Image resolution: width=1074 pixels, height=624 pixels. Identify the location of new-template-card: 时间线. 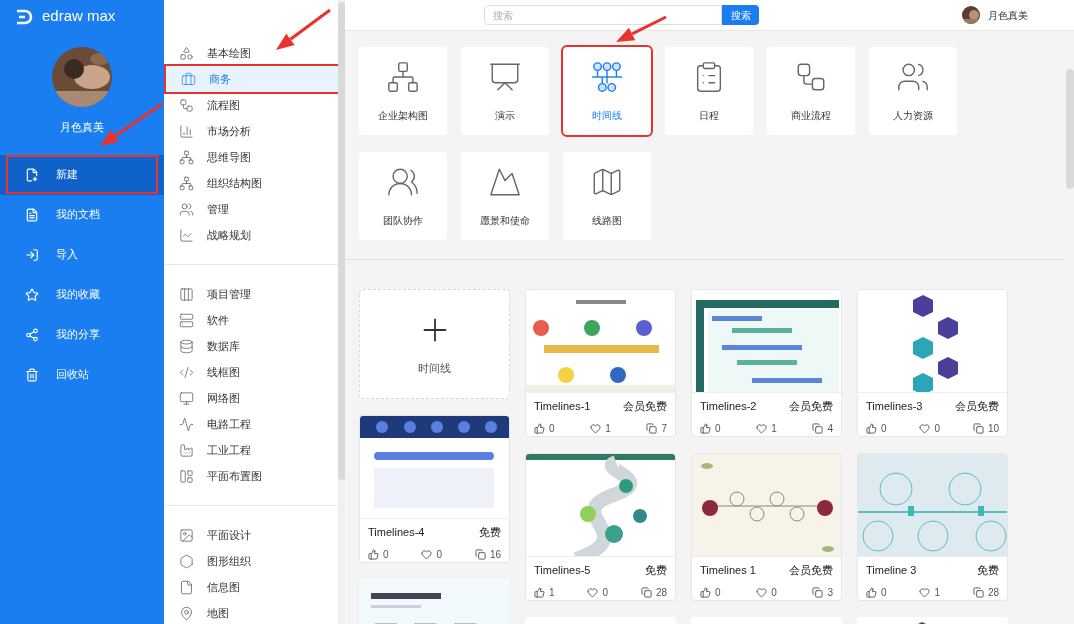
(434, 344).